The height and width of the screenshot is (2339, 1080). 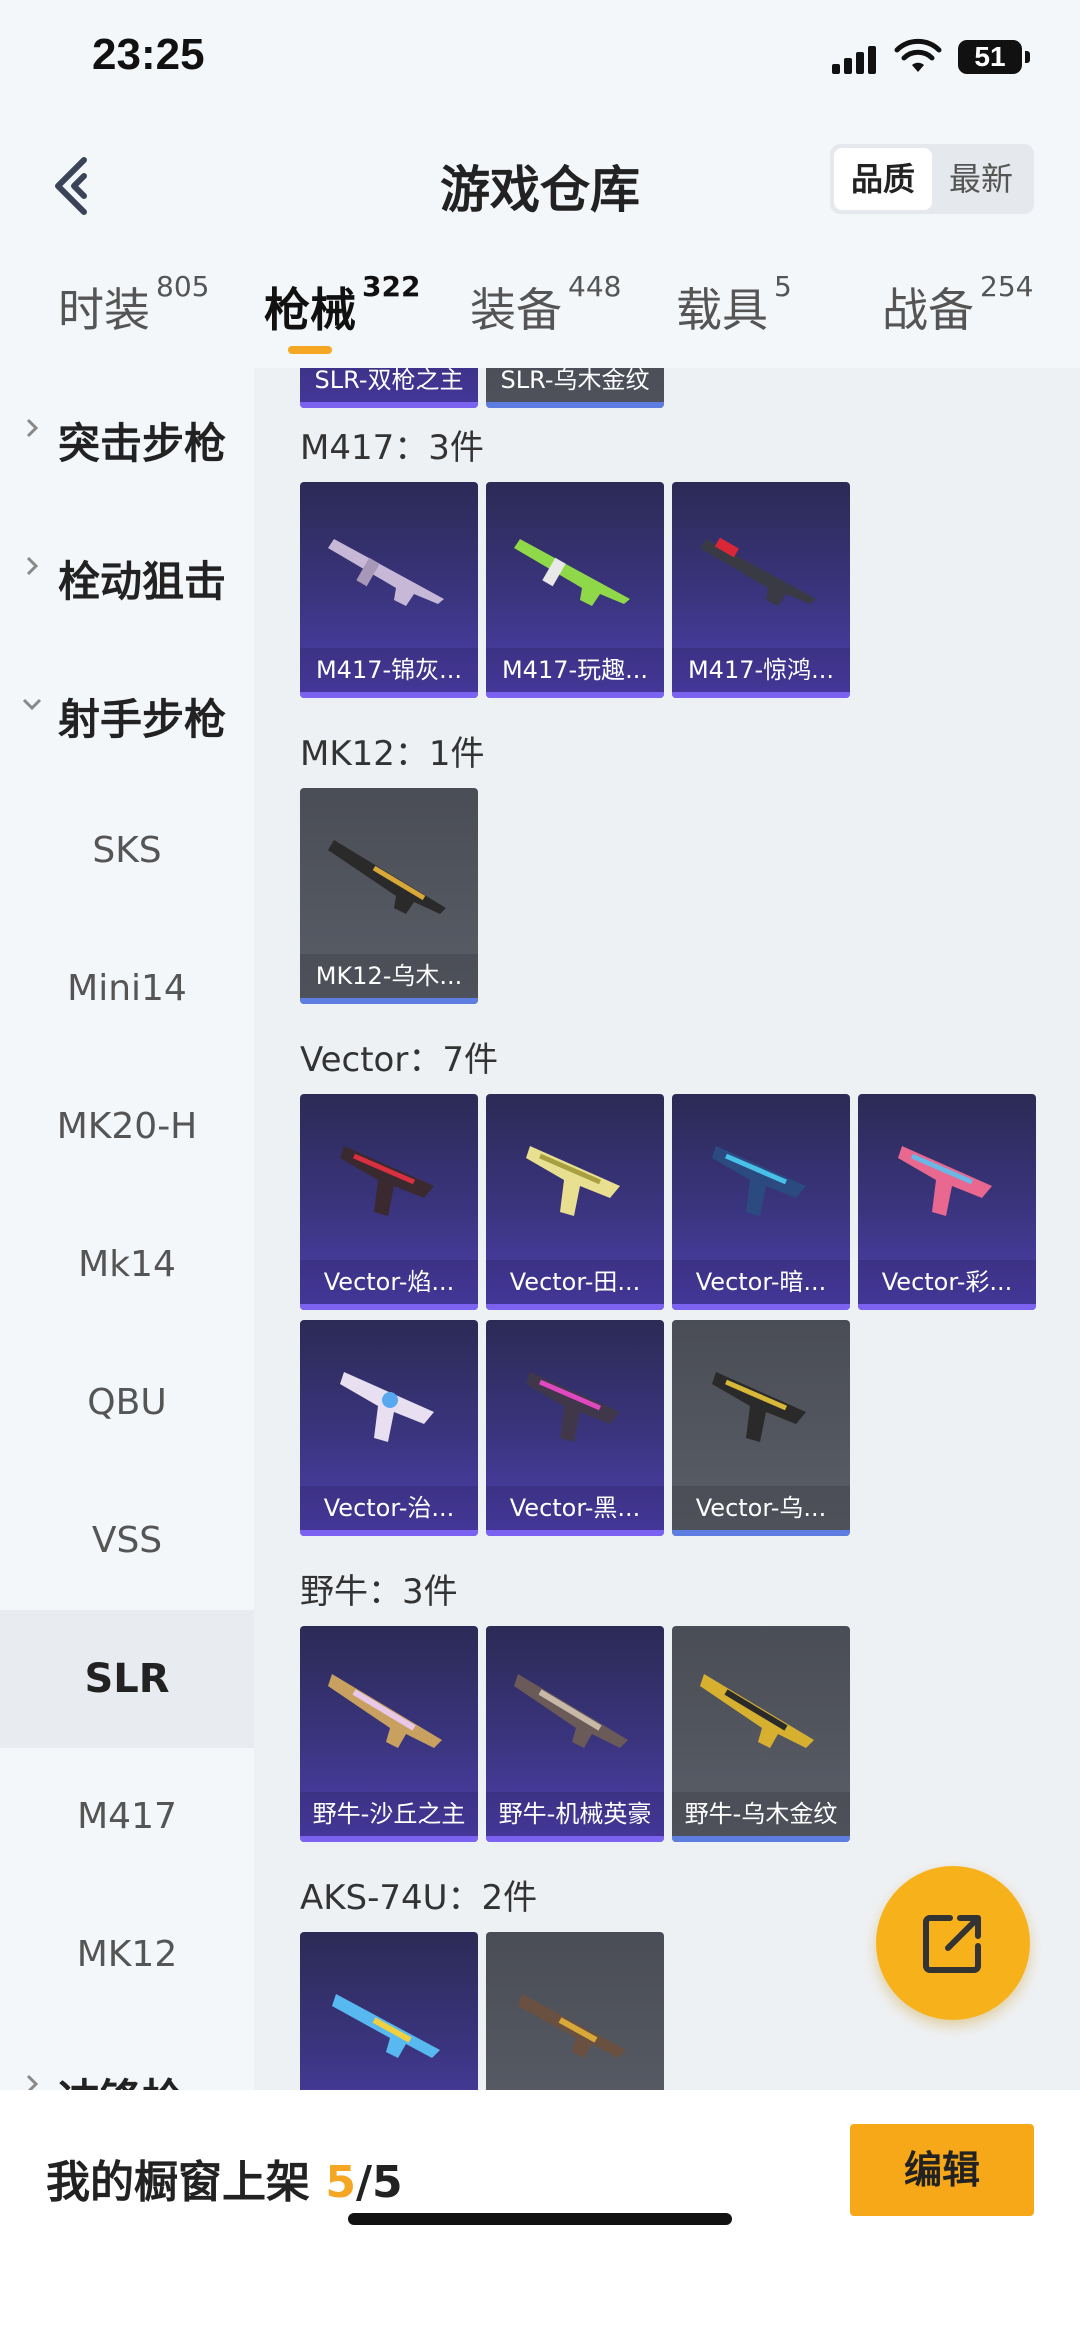 I want to click on nav-header: 游戏仓库 品质 最新, so click(x=540, y=180).